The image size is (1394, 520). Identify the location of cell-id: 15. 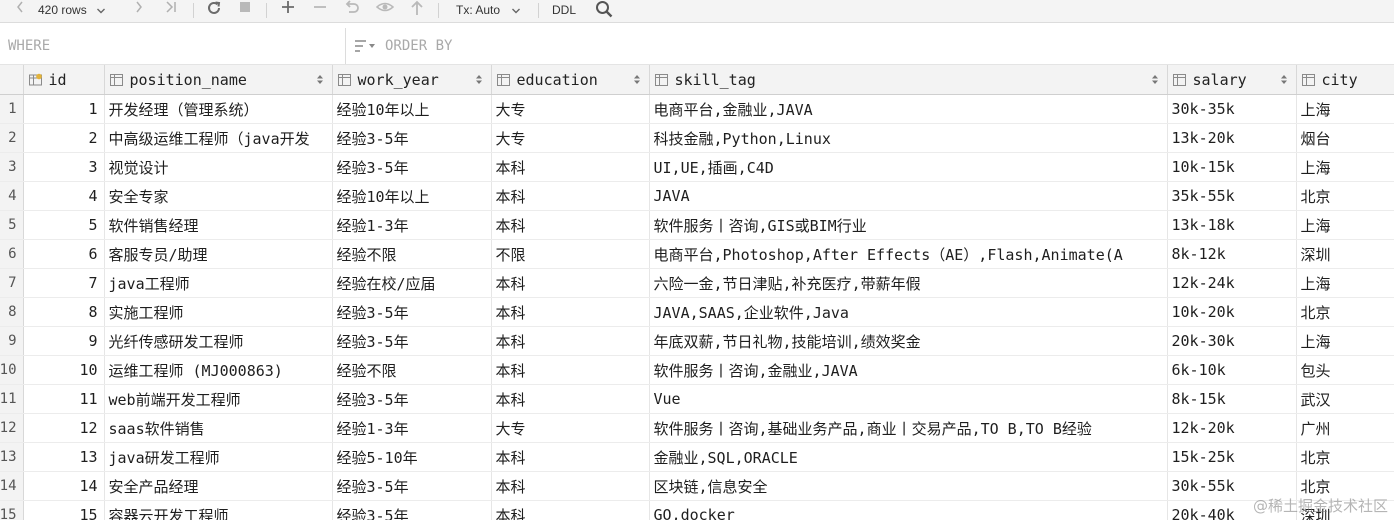
(64, 510).